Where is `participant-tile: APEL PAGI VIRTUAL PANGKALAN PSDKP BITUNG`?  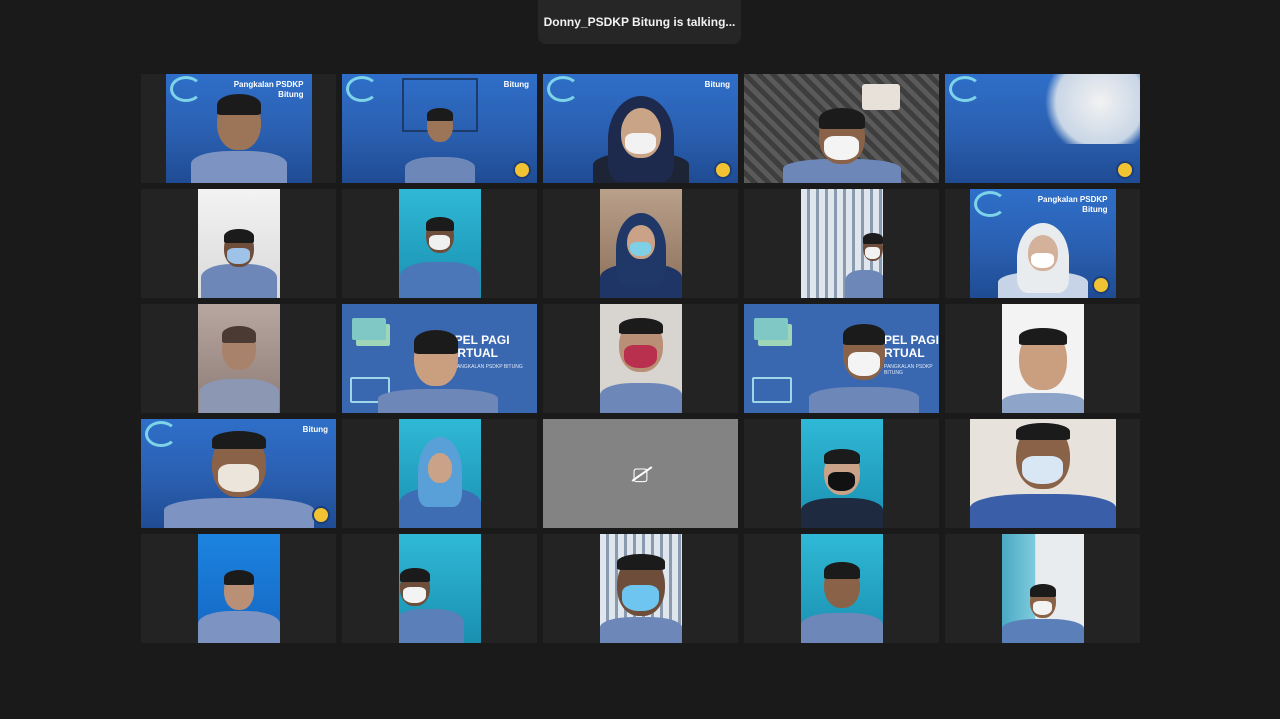 participant-tile: APEL PAGI VIRTUAL PANGKALAN PSDKP BITUNG is located at coordinates (439, 358).